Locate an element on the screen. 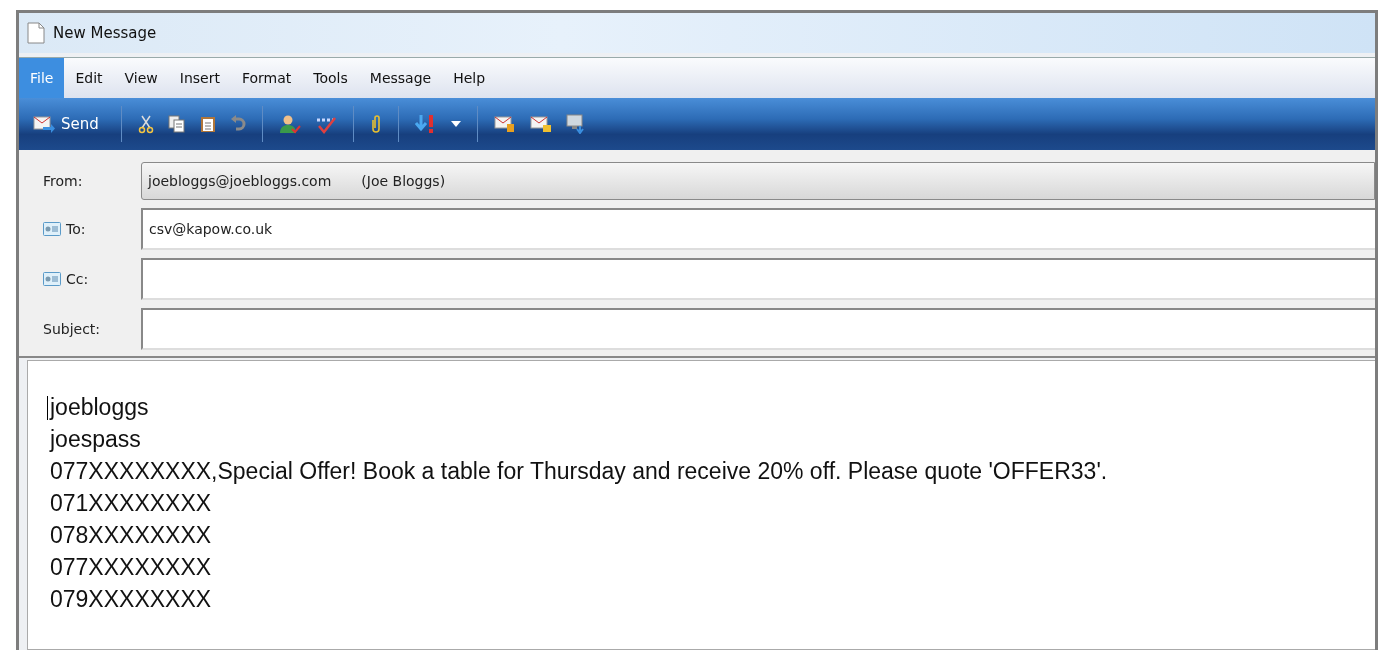 This screenshot has width=1384, height=650. send-button: Send is located at coordinates (68, 124).